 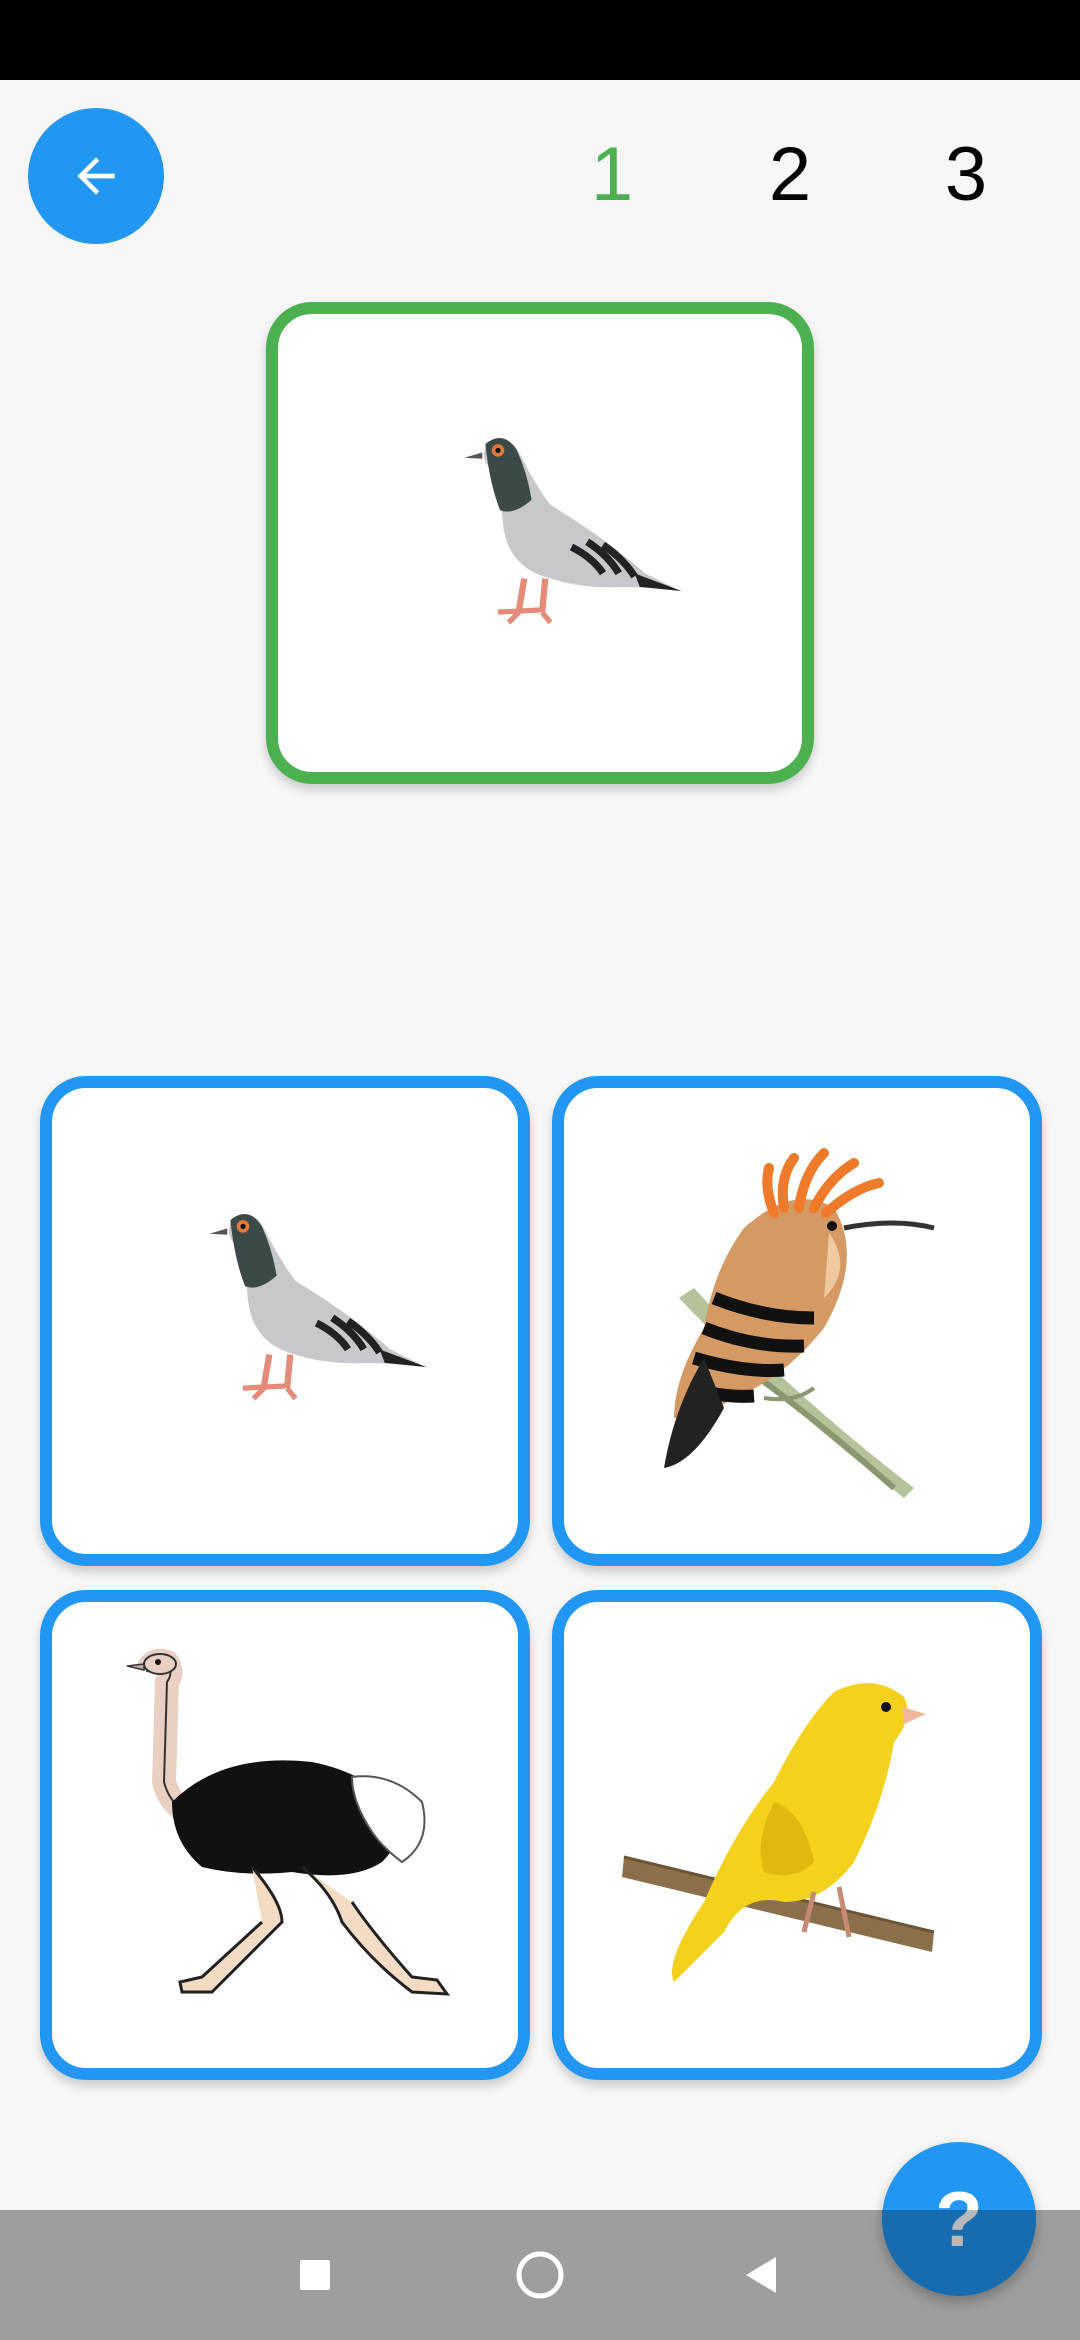 I want to click on level-3-indicator: 3, so click(x=966, y=175).